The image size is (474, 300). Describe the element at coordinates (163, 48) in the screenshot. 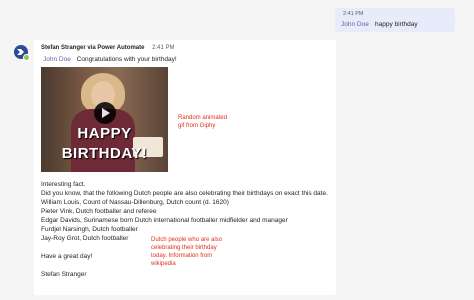

I see `message-time: 2:41 PM` at that location.